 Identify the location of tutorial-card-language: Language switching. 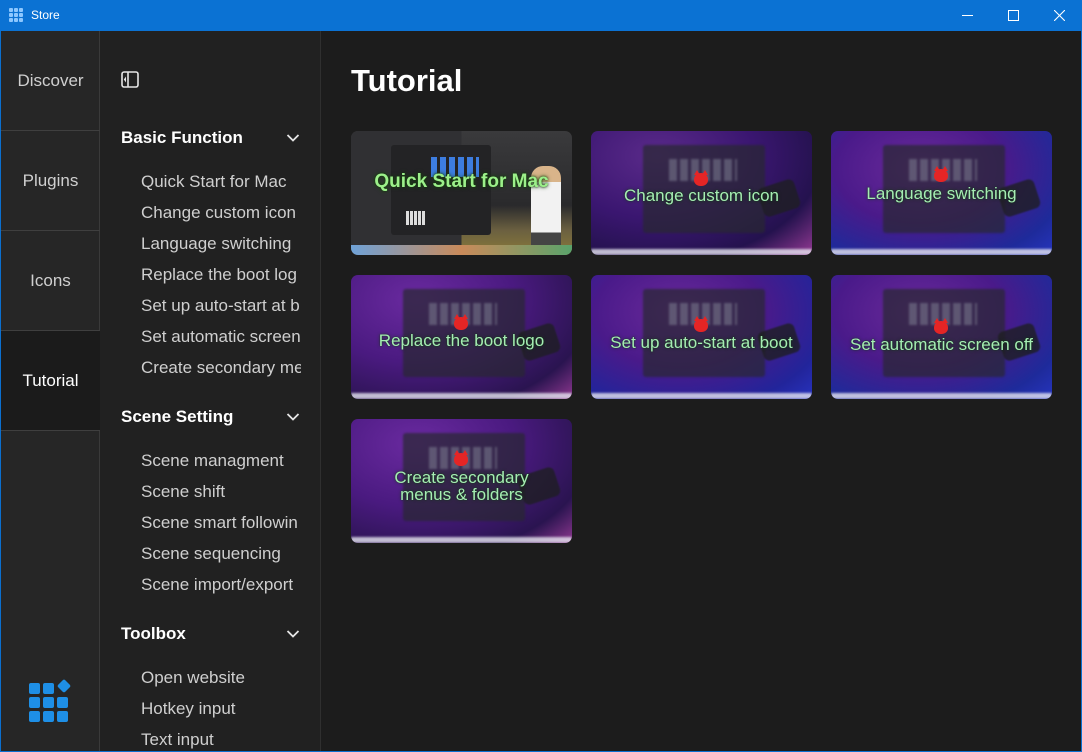
(941, 193).